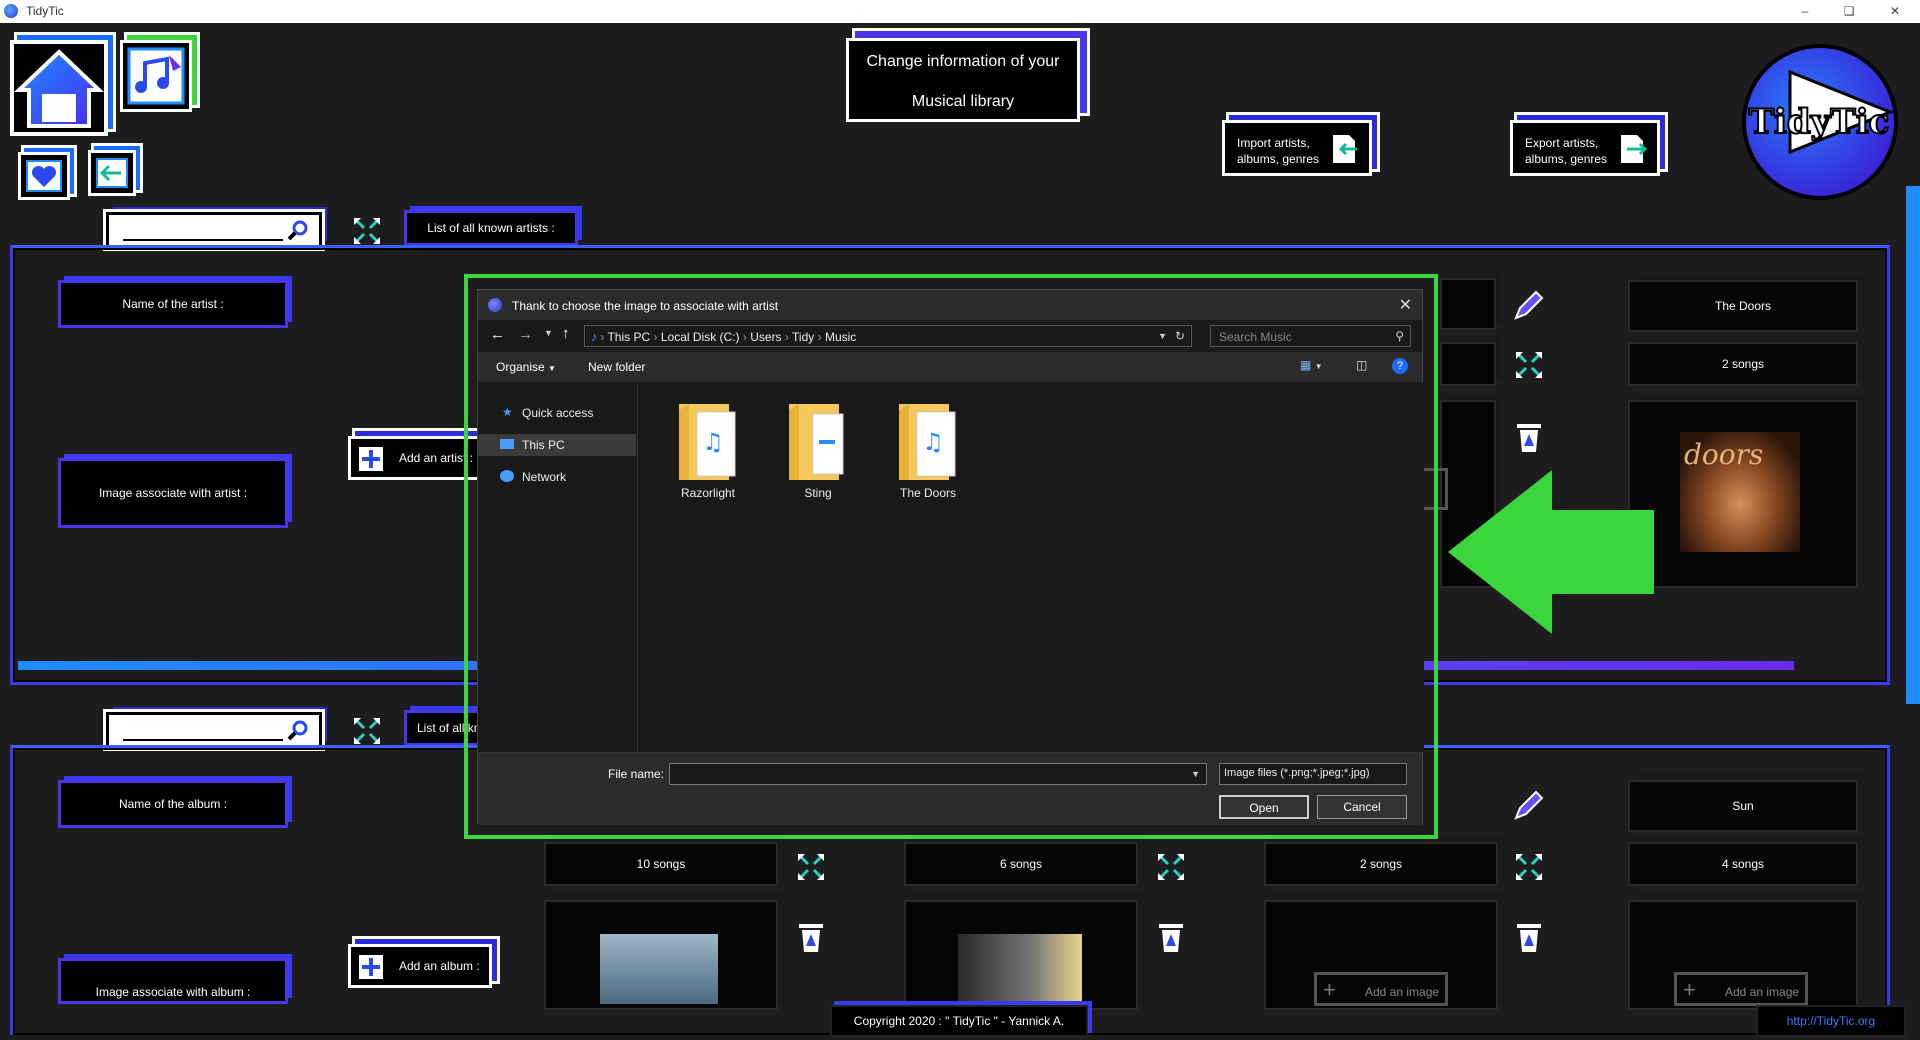 This screenshot has height=1040, width=1920. I want to click on file-type-select: Image files (*.png;*.jpeg;*.jpg), so click(1313, 774).